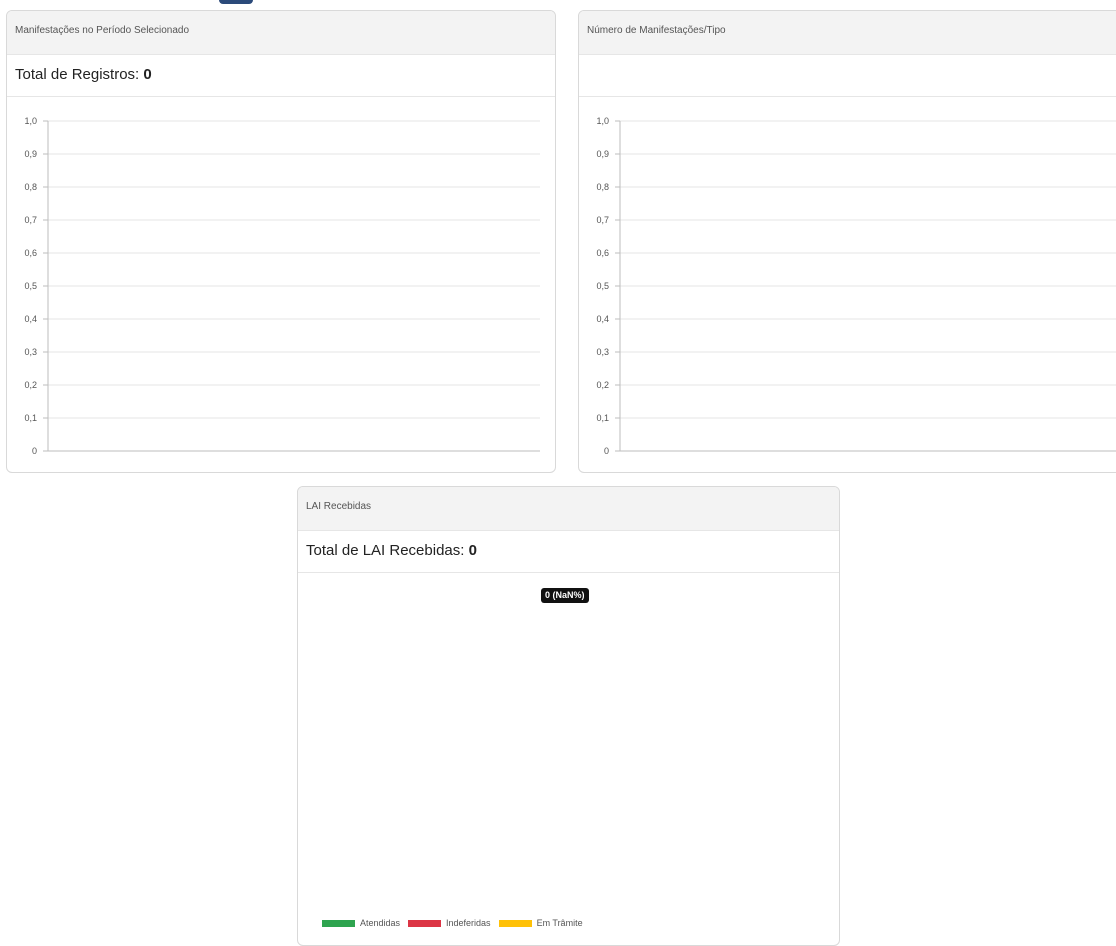 The height and width of the screenshot is (946, 1116). What do you see at coordinates (380, 923) in the screenshot?
I see `legend-label: Atendidas` at bounding box center [380, 923].